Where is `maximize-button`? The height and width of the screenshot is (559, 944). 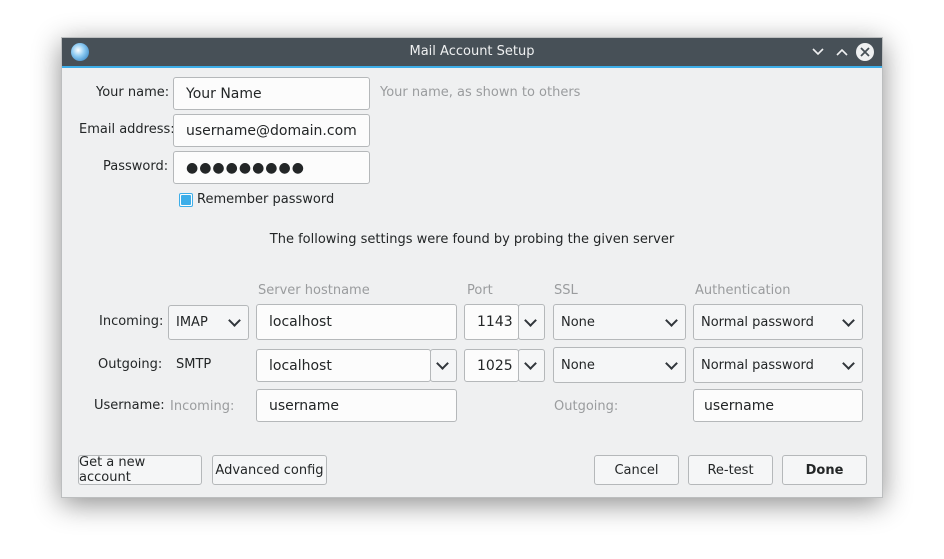 maximize-button is located at coordinates (842, 52).